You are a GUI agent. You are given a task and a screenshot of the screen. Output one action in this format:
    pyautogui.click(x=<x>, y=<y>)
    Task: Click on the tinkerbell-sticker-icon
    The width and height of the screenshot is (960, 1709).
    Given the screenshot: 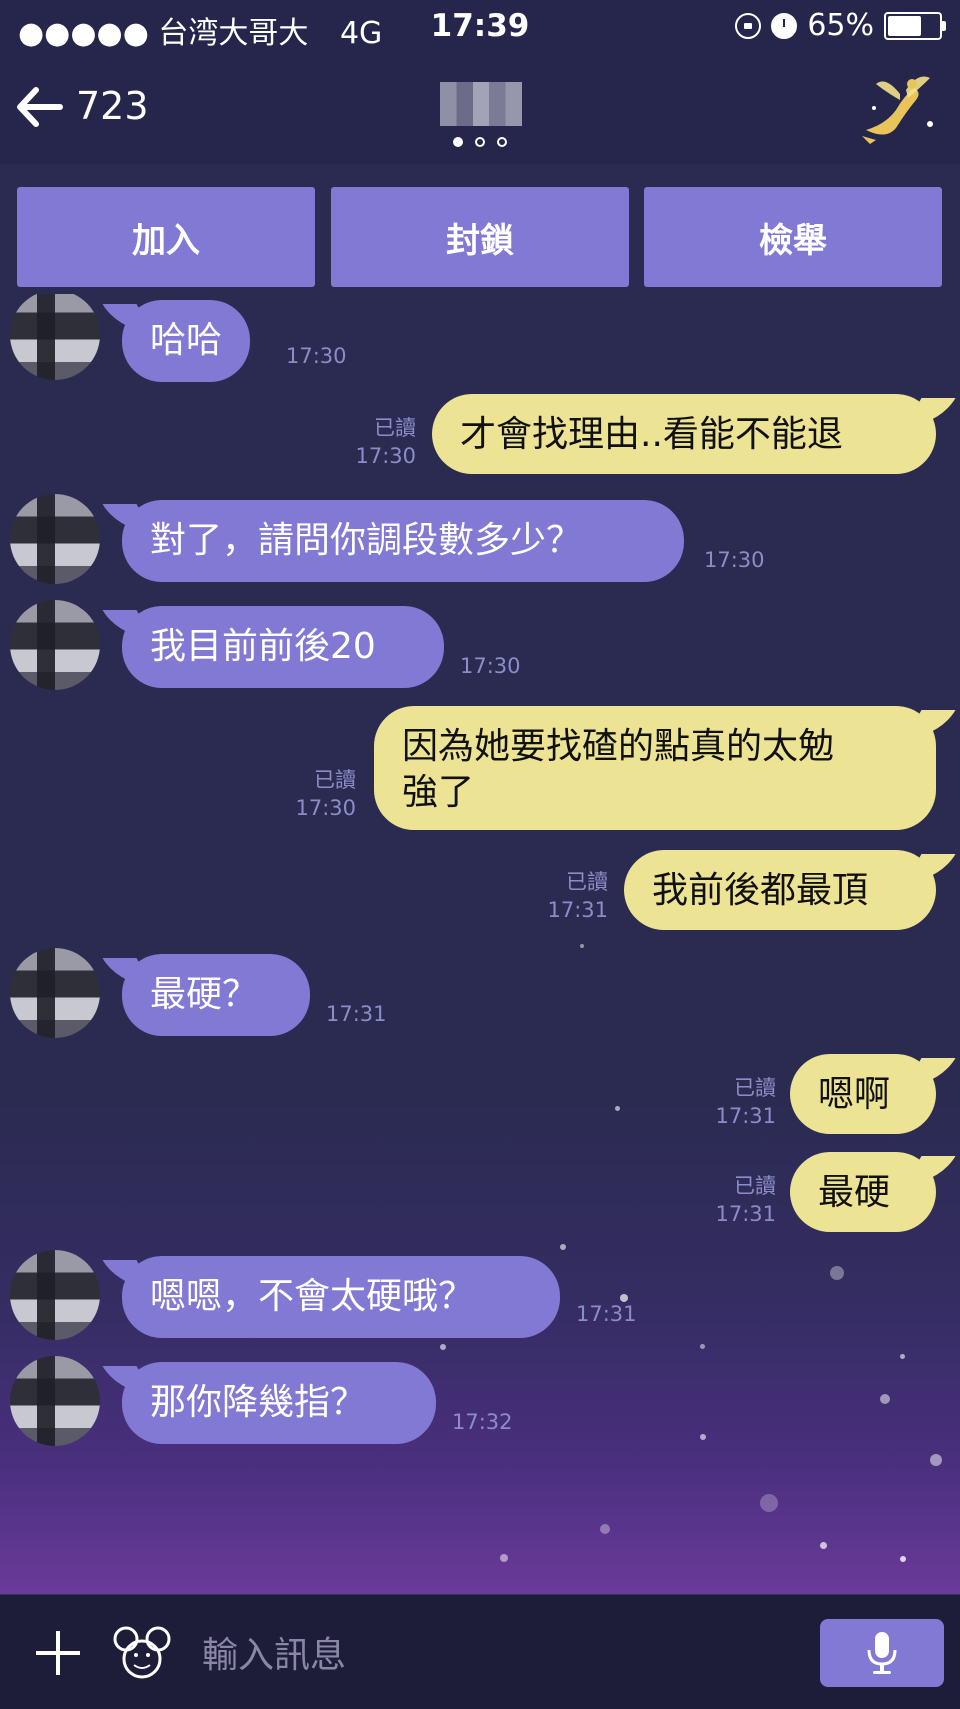 What is the action you would take?
    pyautogui.click(x=897, y=108)
    